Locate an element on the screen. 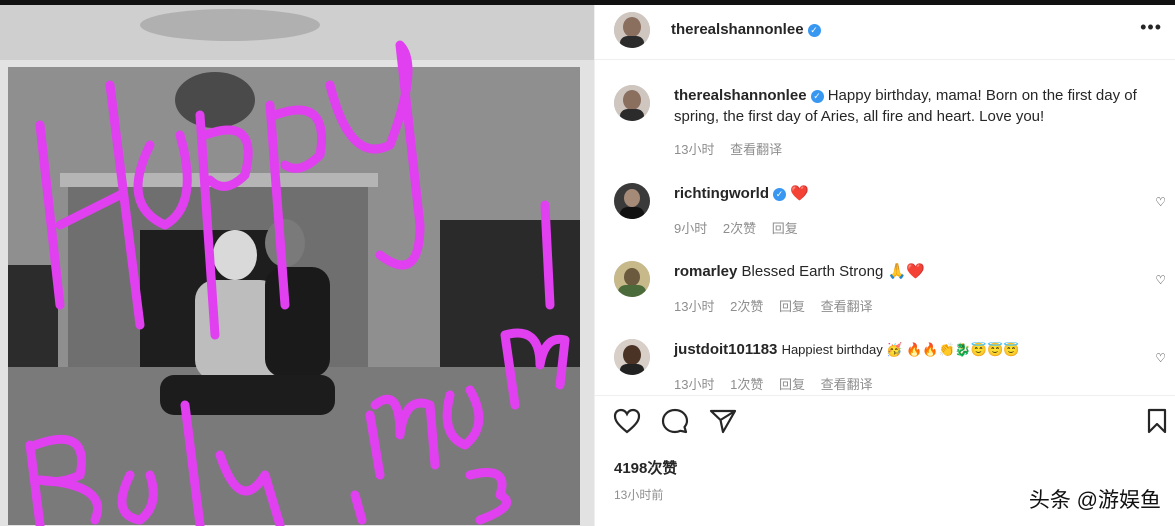 The image size is (1175, 526). comment-item: richtingworld ✓ ❤️ 9小时 2次赞 回复 ♡ is located at coordinates (890, 209).